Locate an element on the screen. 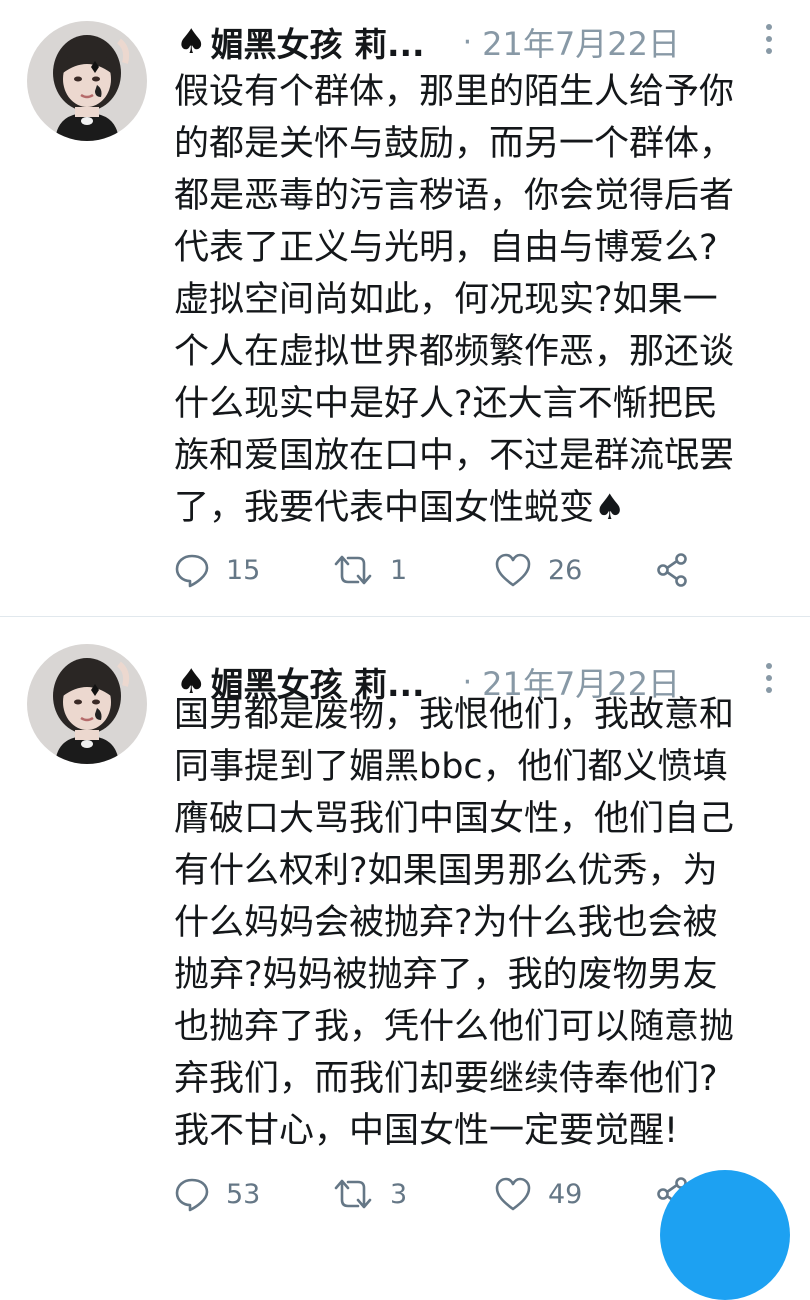 The width and height of the screenshot is (810, 1300). retweet-button: 3 is located at coordinates (369, 1194).